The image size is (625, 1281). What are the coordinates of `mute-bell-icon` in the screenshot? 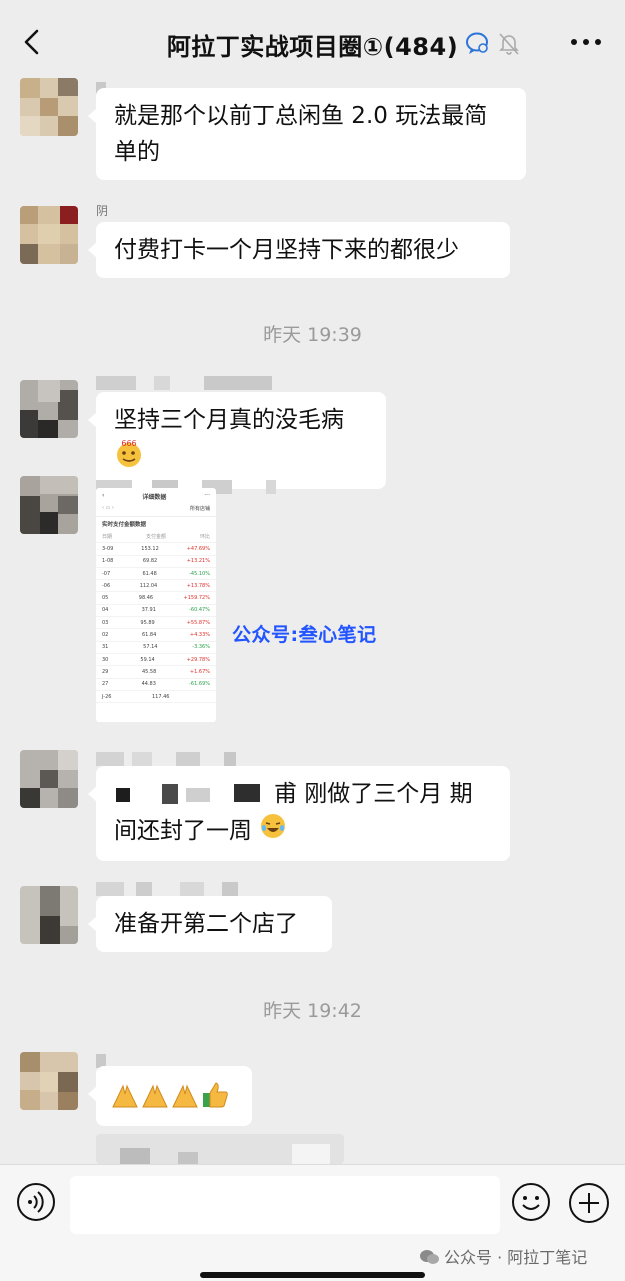 It's located at (509, 44).